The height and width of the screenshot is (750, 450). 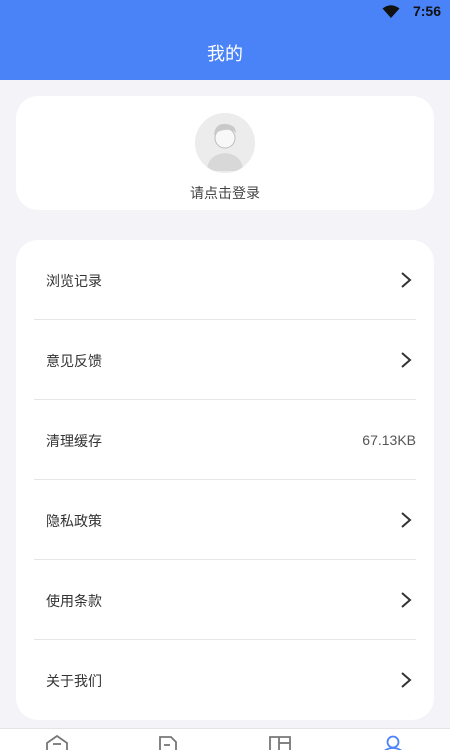 I want to click on header: 7:56 我的, so click(x=225, y=40).